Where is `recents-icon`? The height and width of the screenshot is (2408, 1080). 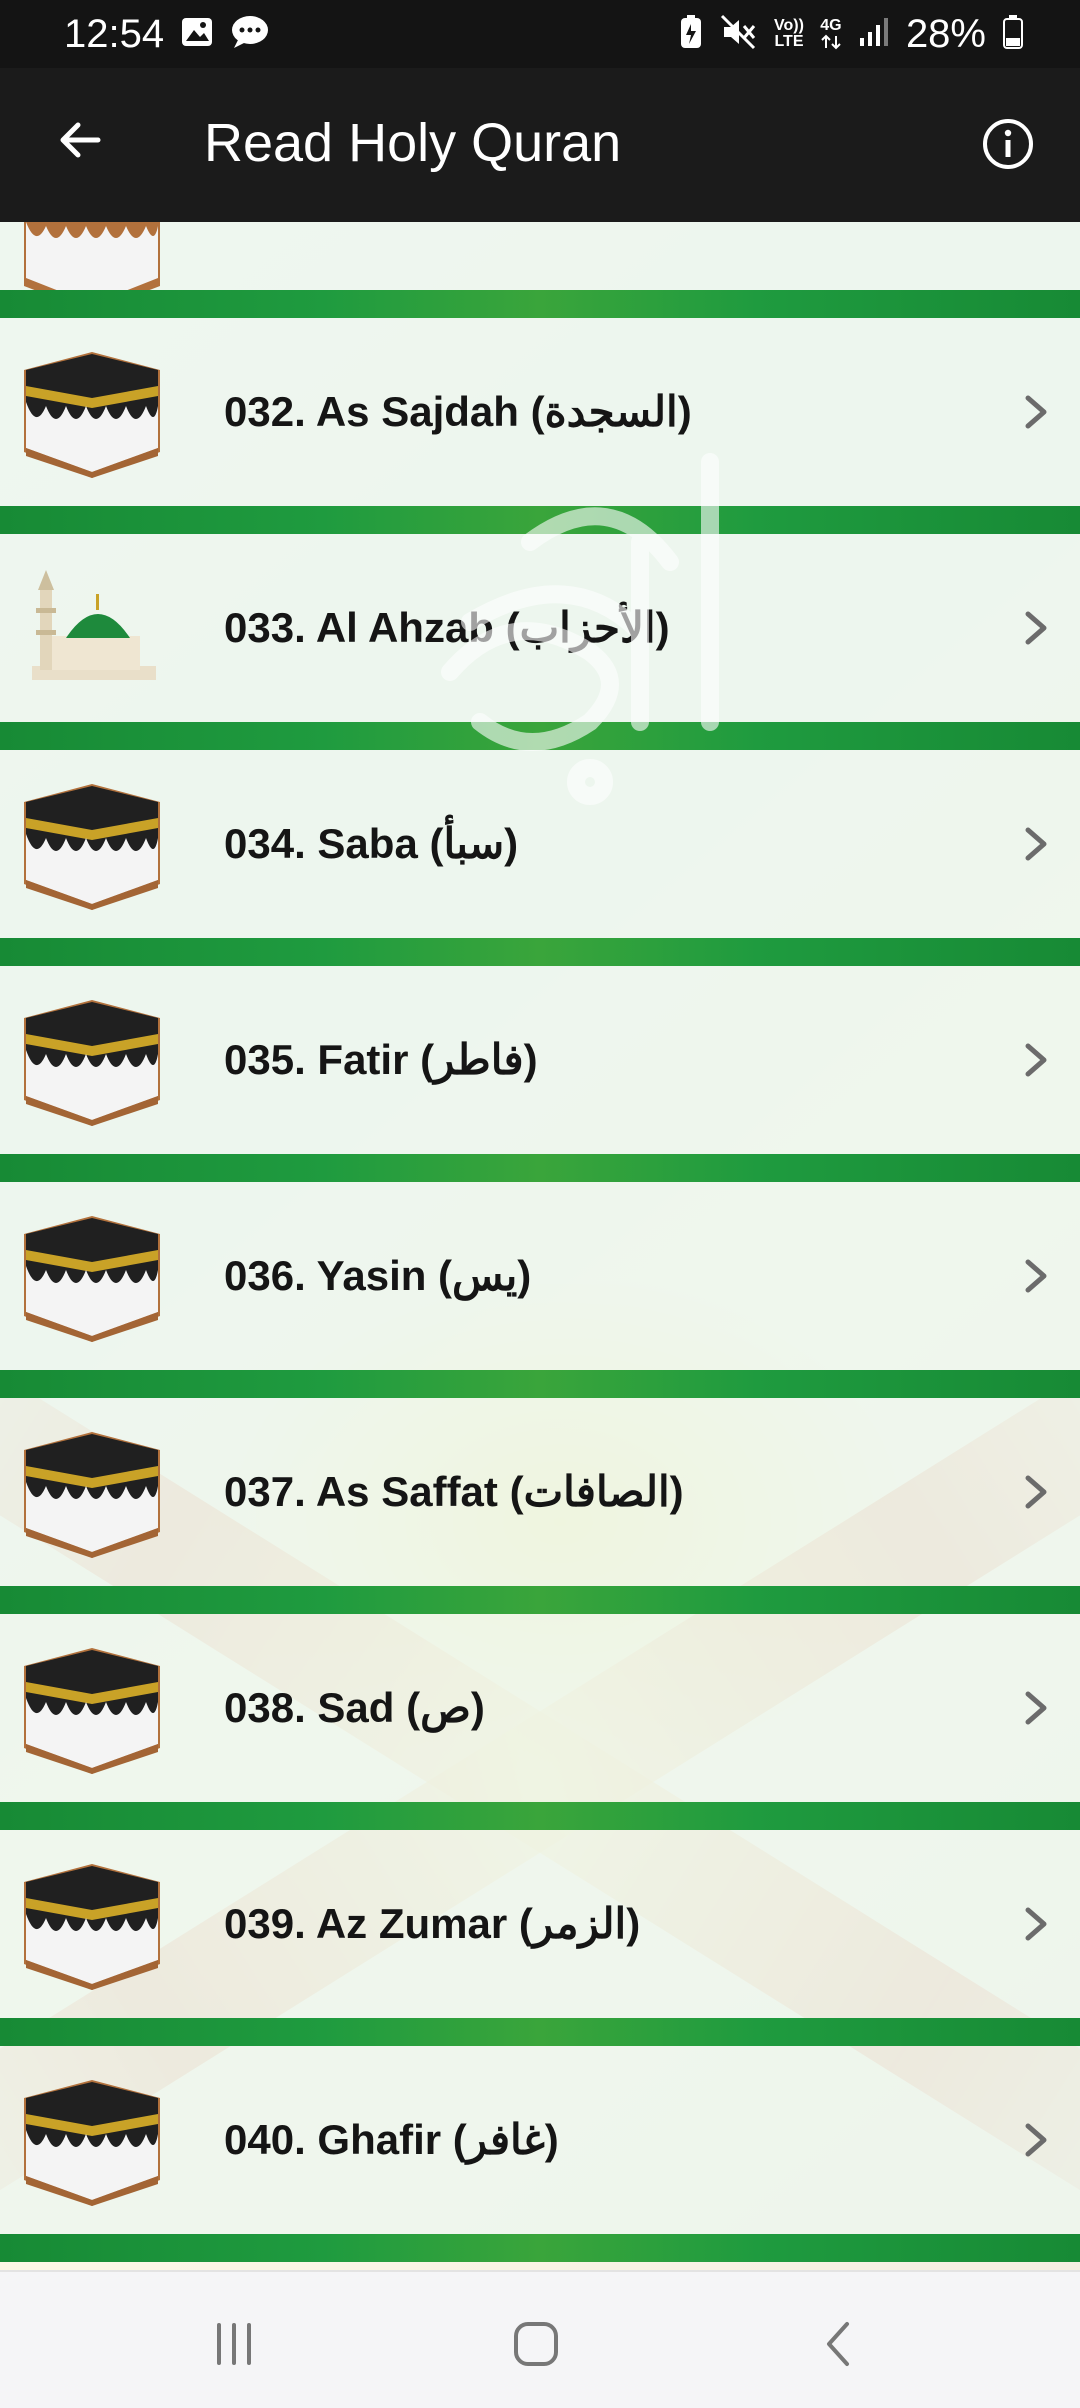
recents-icon is located at coordinates (234, 2344).